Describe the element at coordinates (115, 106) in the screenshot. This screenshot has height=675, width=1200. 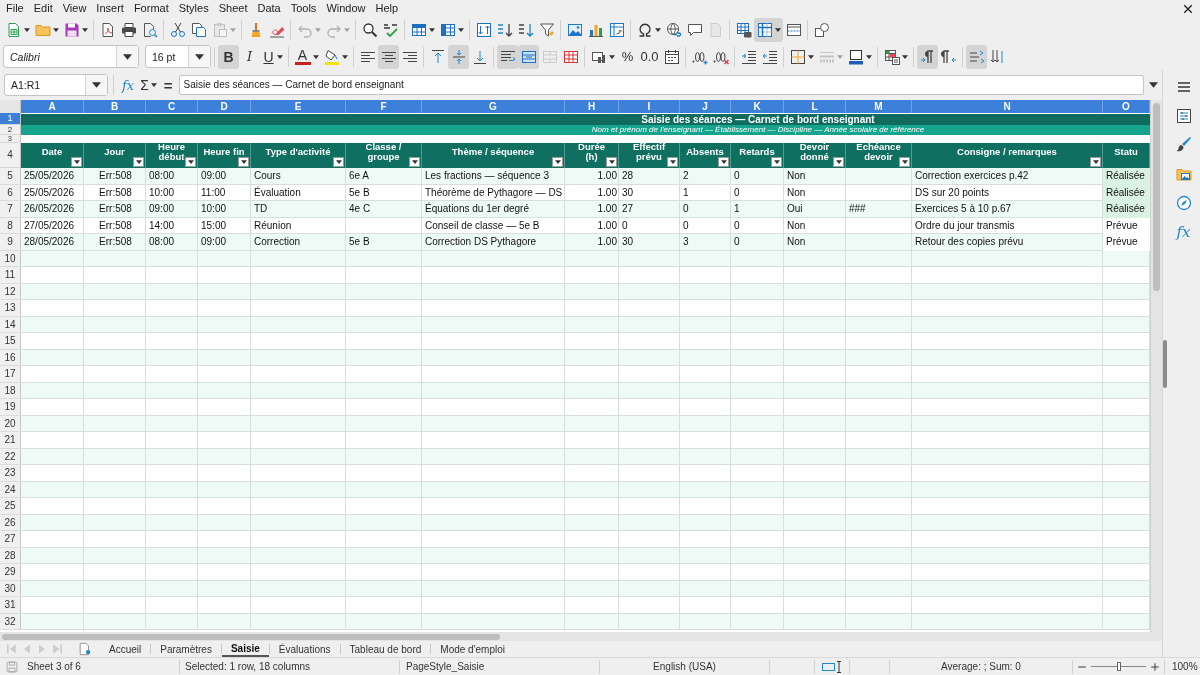
I see `column-header: B` at that location.